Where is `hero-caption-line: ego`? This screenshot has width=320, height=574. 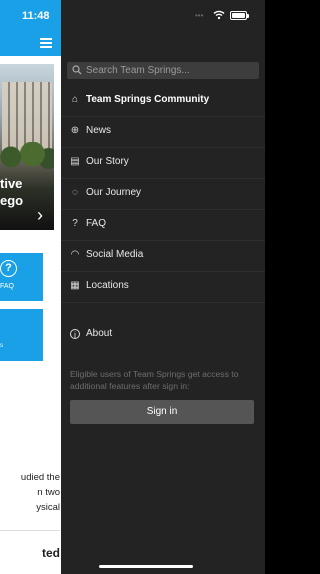 hero-caption-line: ego is located at coordinates (12, 200).